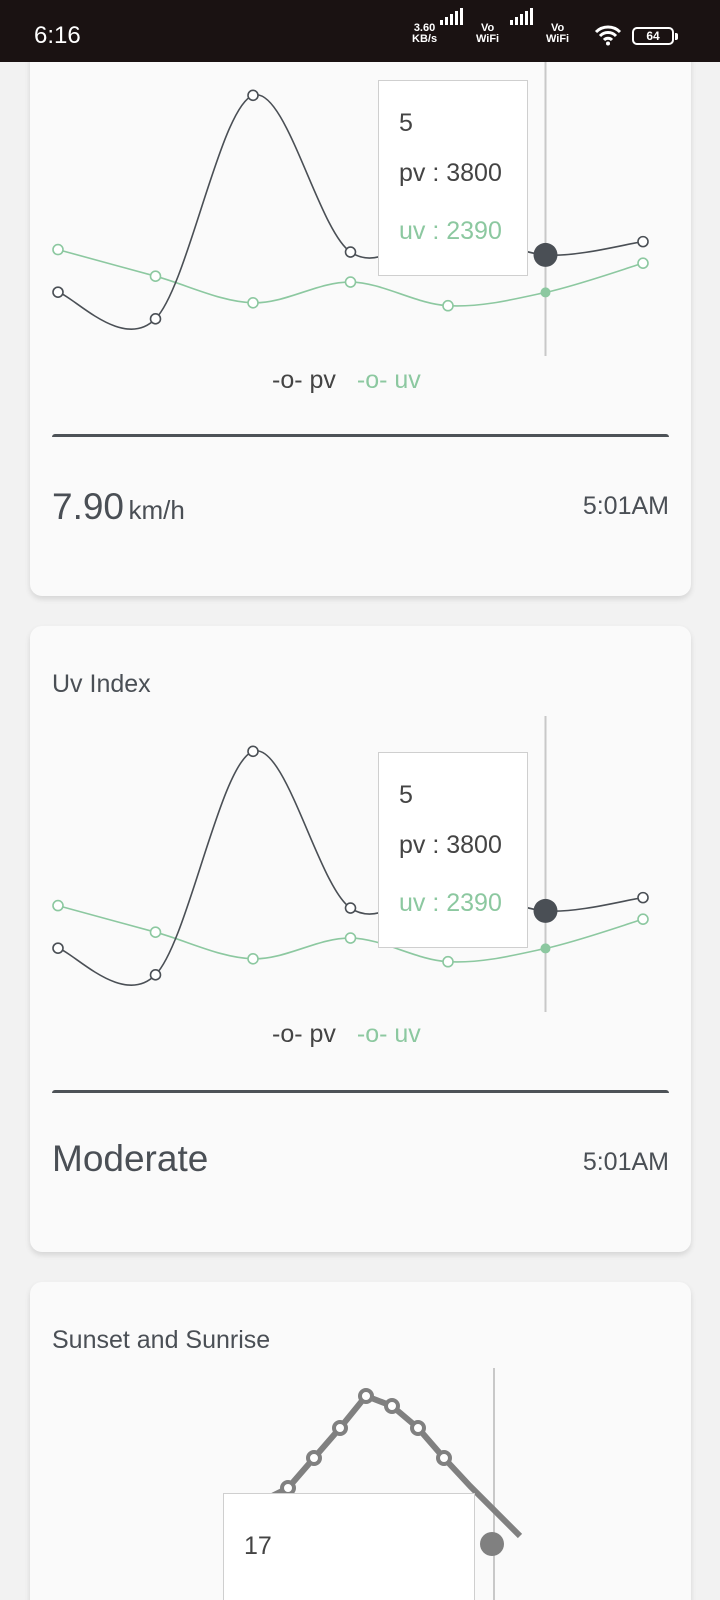 Image resolution: width=720 pixels, height=1600 pixels. I want to click on wind-speed-number: 7.90, so click(88, 506).